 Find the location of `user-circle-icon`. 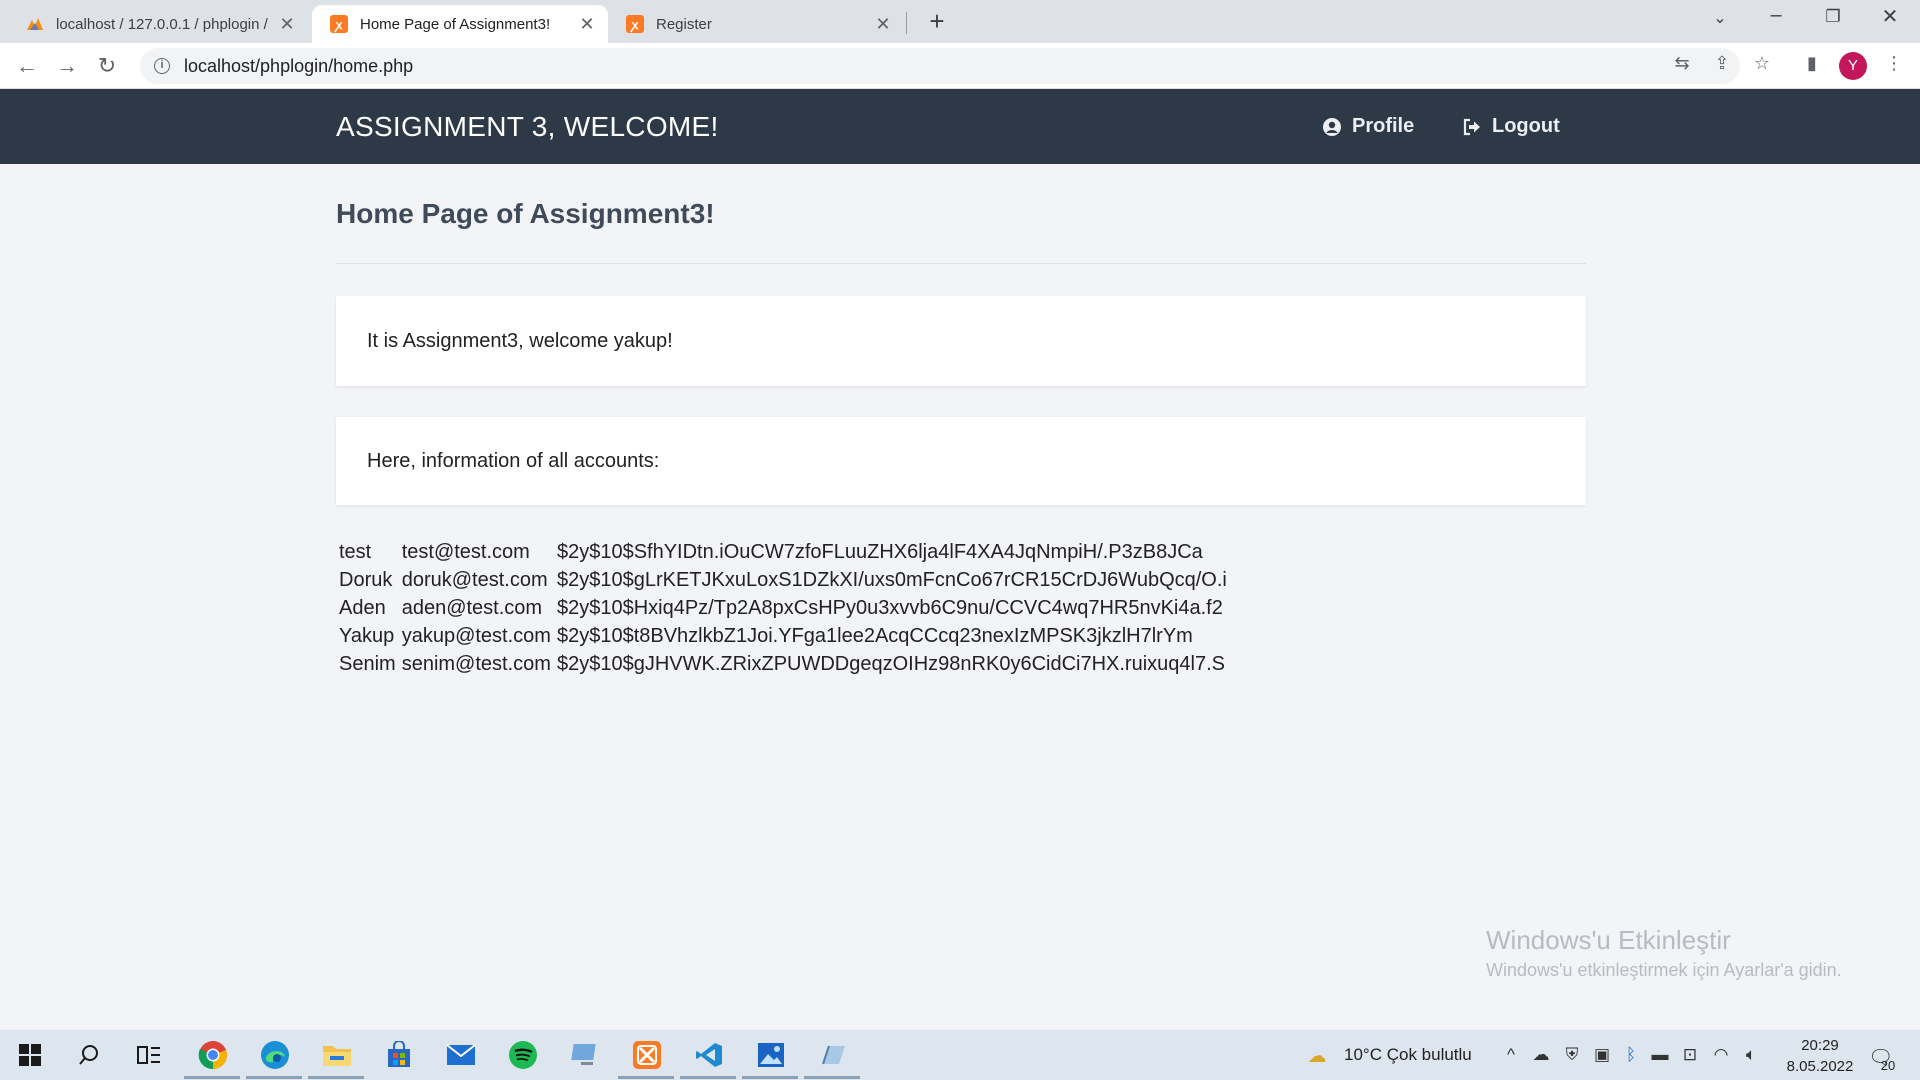

user-circle-icon is located at coordinates (1332, 127).